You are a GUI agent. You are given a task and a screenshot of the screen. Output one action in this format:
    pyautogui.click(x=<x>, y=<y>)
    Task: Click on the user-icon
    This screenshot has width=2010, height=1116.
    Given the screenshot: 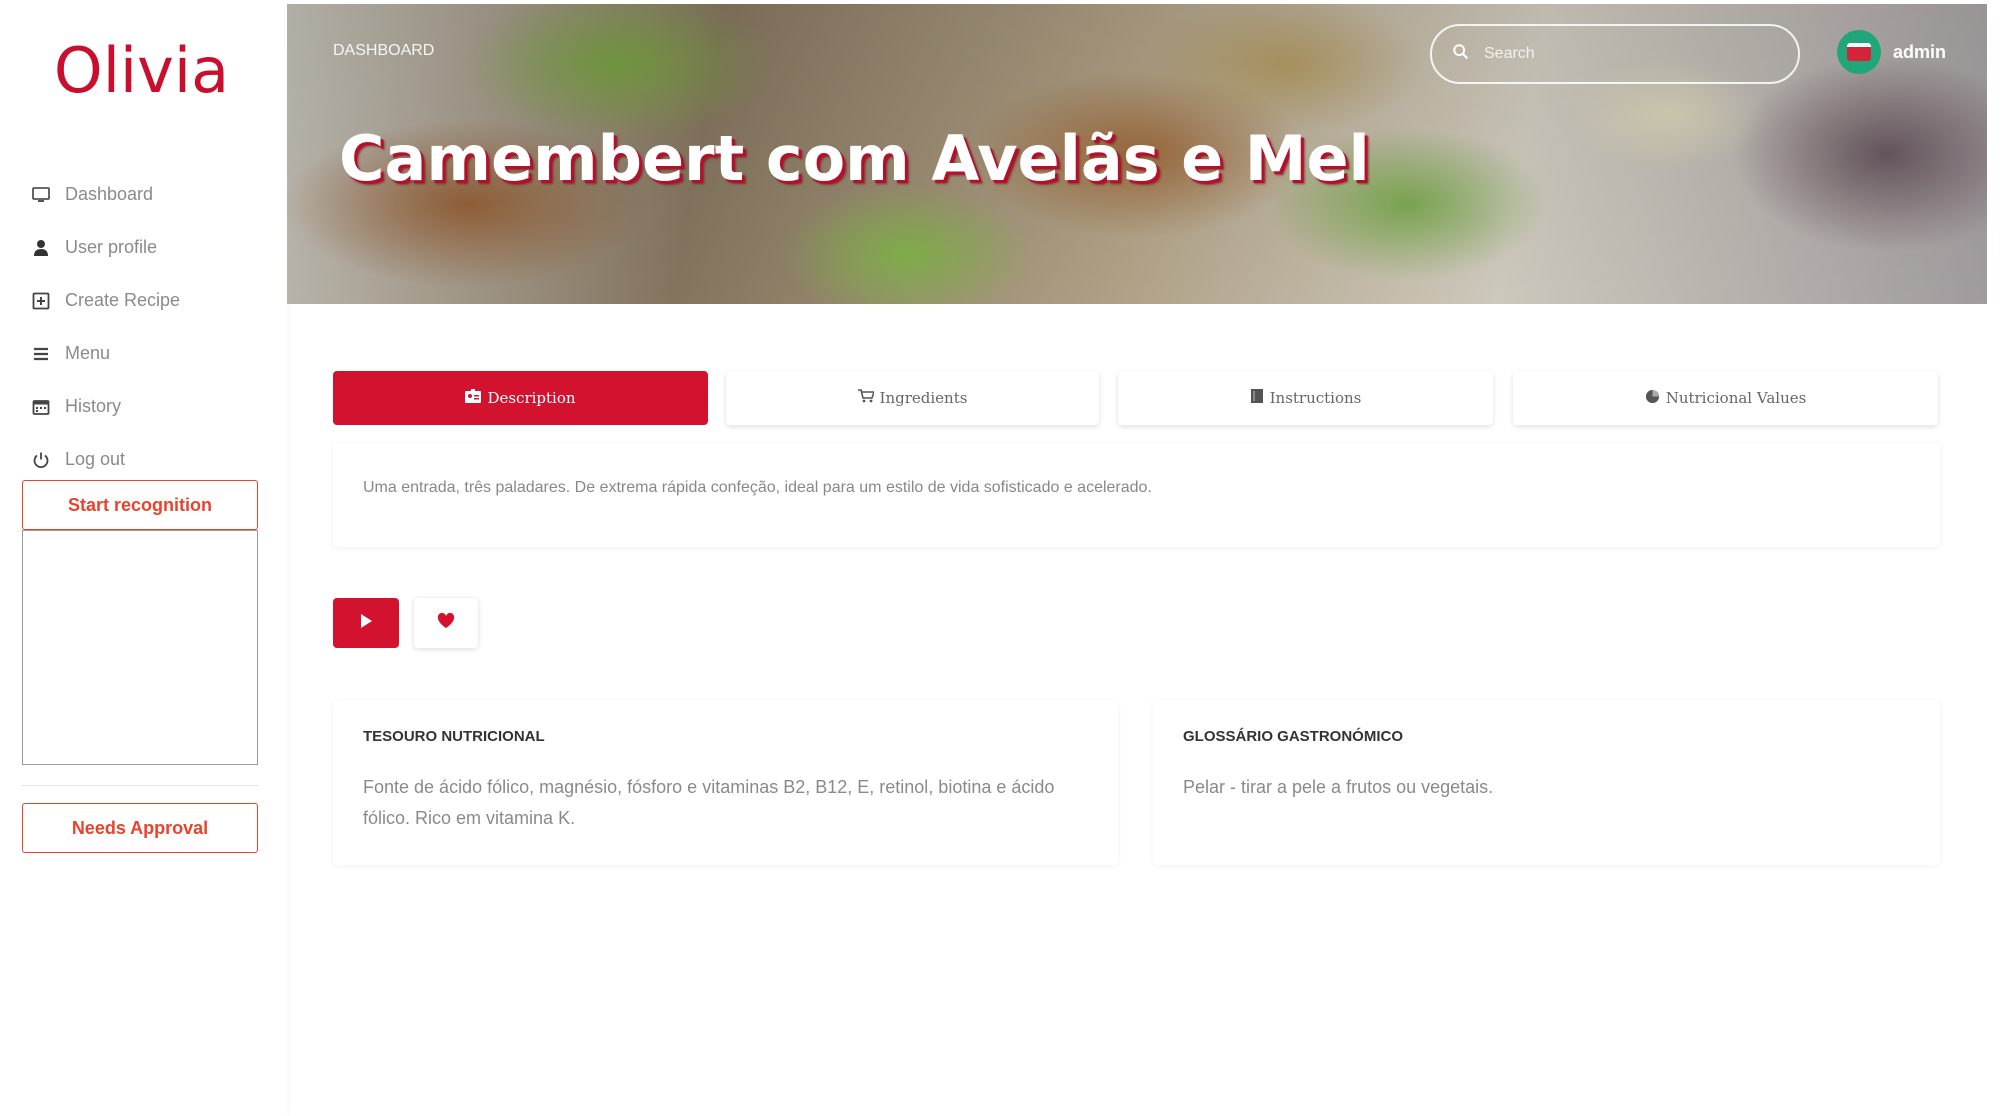 What is the action you would take?
    pyautogui.click(x=41, y=248)
    